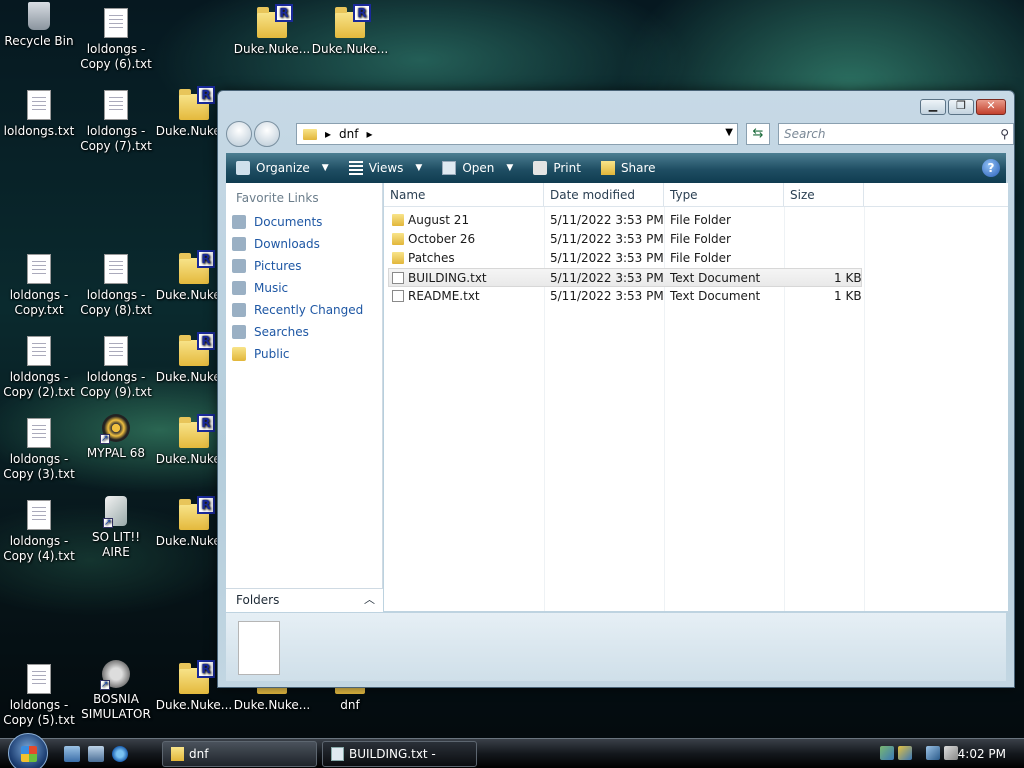  What do you see at coordinates (267, 134) in the screenshot?
I see `forward-button` at bounding box center [267, 134].